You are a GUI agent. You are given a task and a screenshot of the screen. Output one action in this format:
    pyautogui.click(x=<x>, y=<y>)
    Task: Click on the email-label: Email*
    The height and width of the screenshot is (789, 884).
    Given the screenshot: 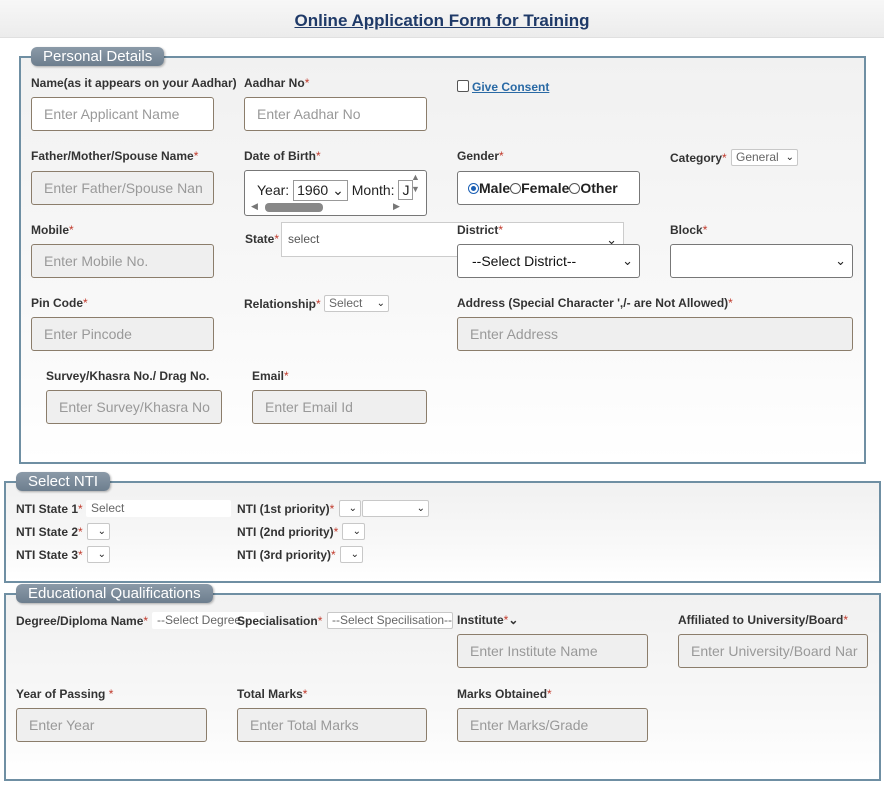 What is the action you would take?
    pyautogui.click(x=270, y=376)
    